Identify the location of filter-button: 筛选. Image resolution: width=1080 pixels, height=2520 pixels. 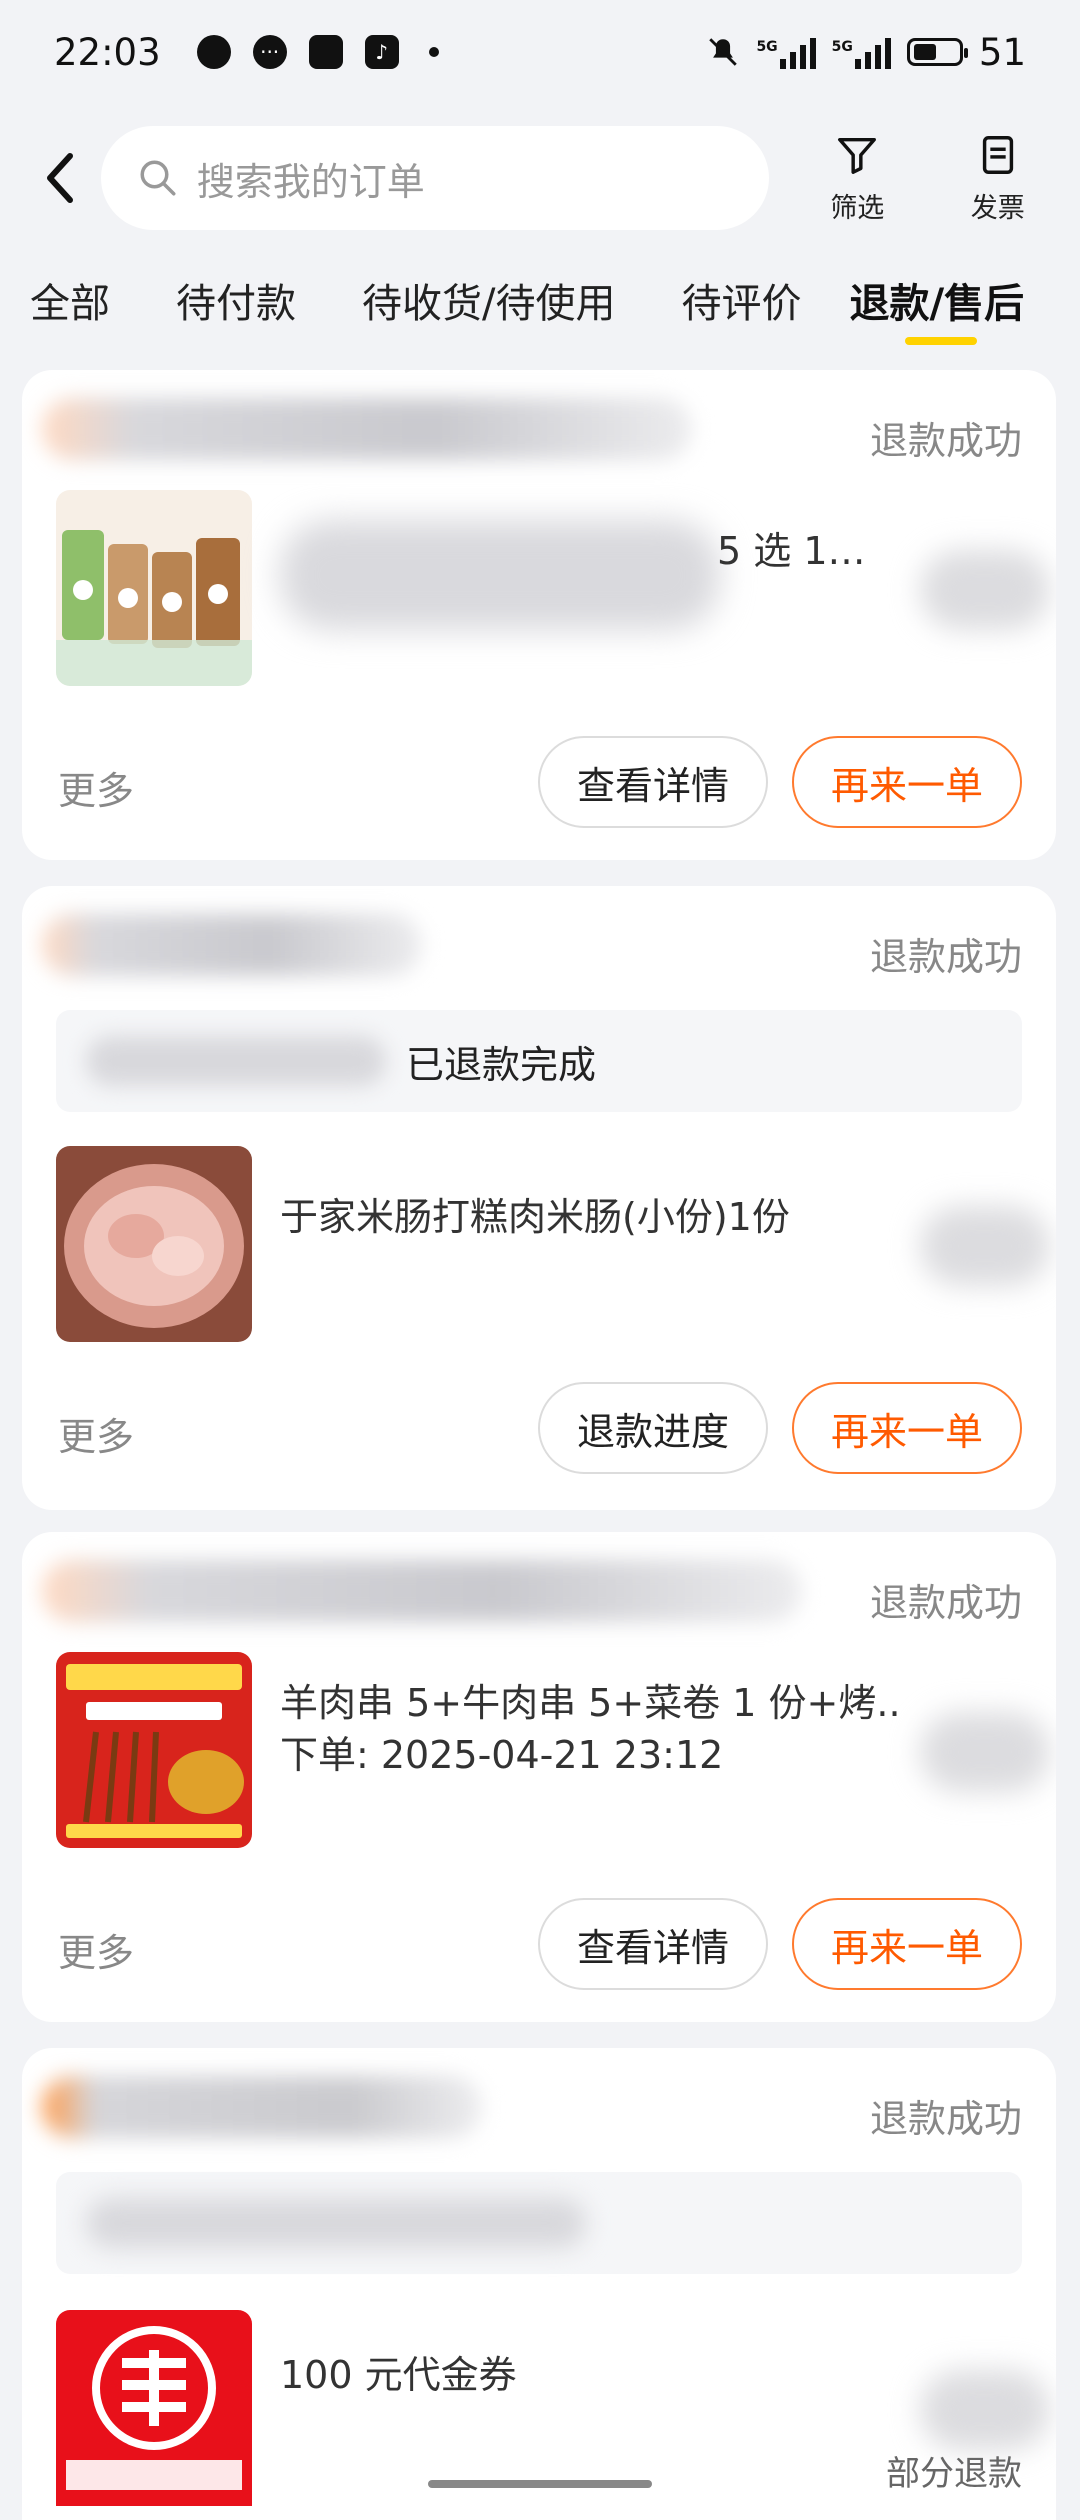
(857, 178).